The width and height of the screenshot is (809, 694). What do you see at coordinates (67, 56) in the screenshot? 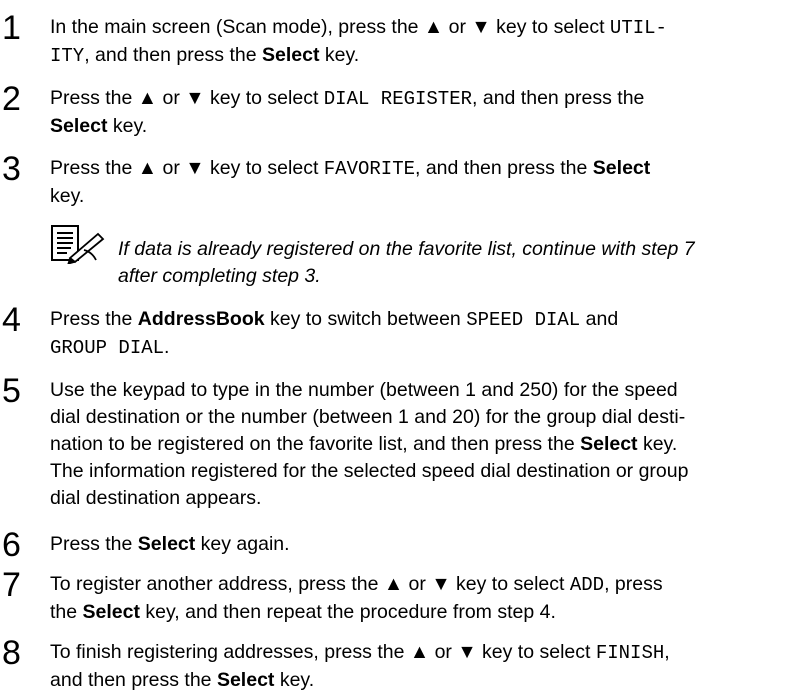
I see `display-text: ITY` at bounding box center [67, 56].